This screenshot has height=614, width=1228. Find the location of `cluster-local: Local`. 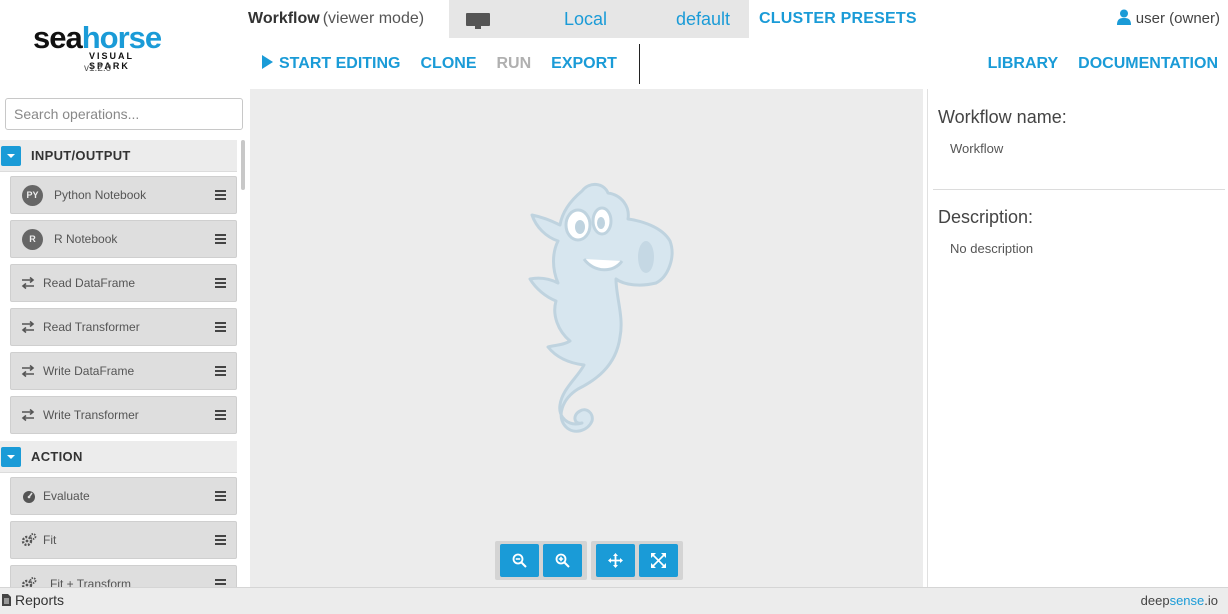

cluster-local: Local is located at coordinates (585, 19).